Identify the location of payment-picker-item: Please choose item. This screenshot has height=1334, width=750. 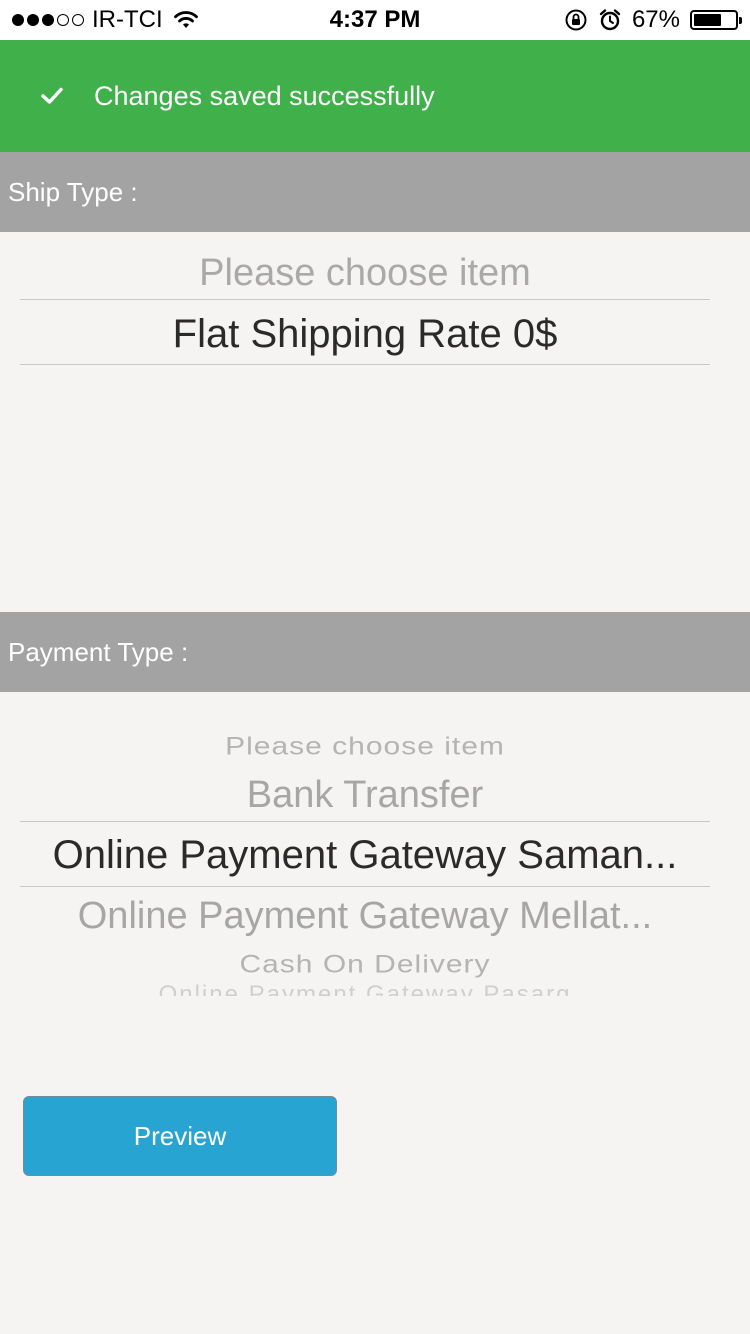
(365, 747).